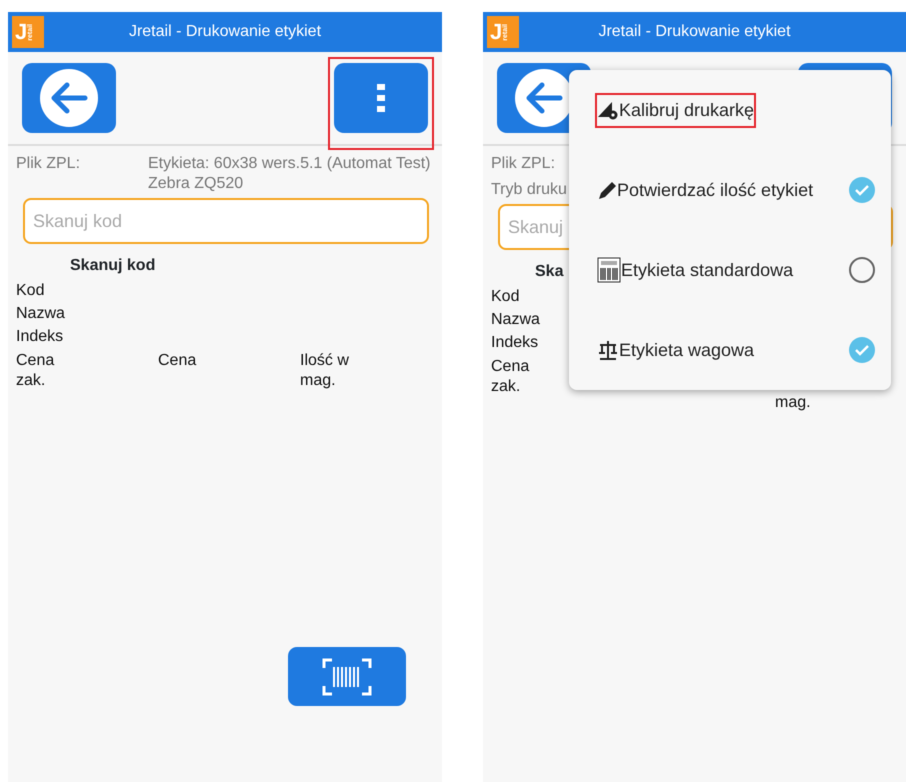 This screenshot has width=906, height=782. I want to click on field-label: Ilość w mag., so click(325, 371).